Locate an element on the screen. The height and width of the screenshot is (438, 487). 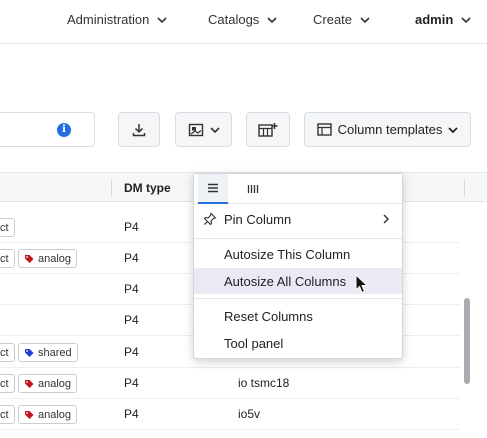
column-header-dm-type: DM type is located at coordinates (147, 188).